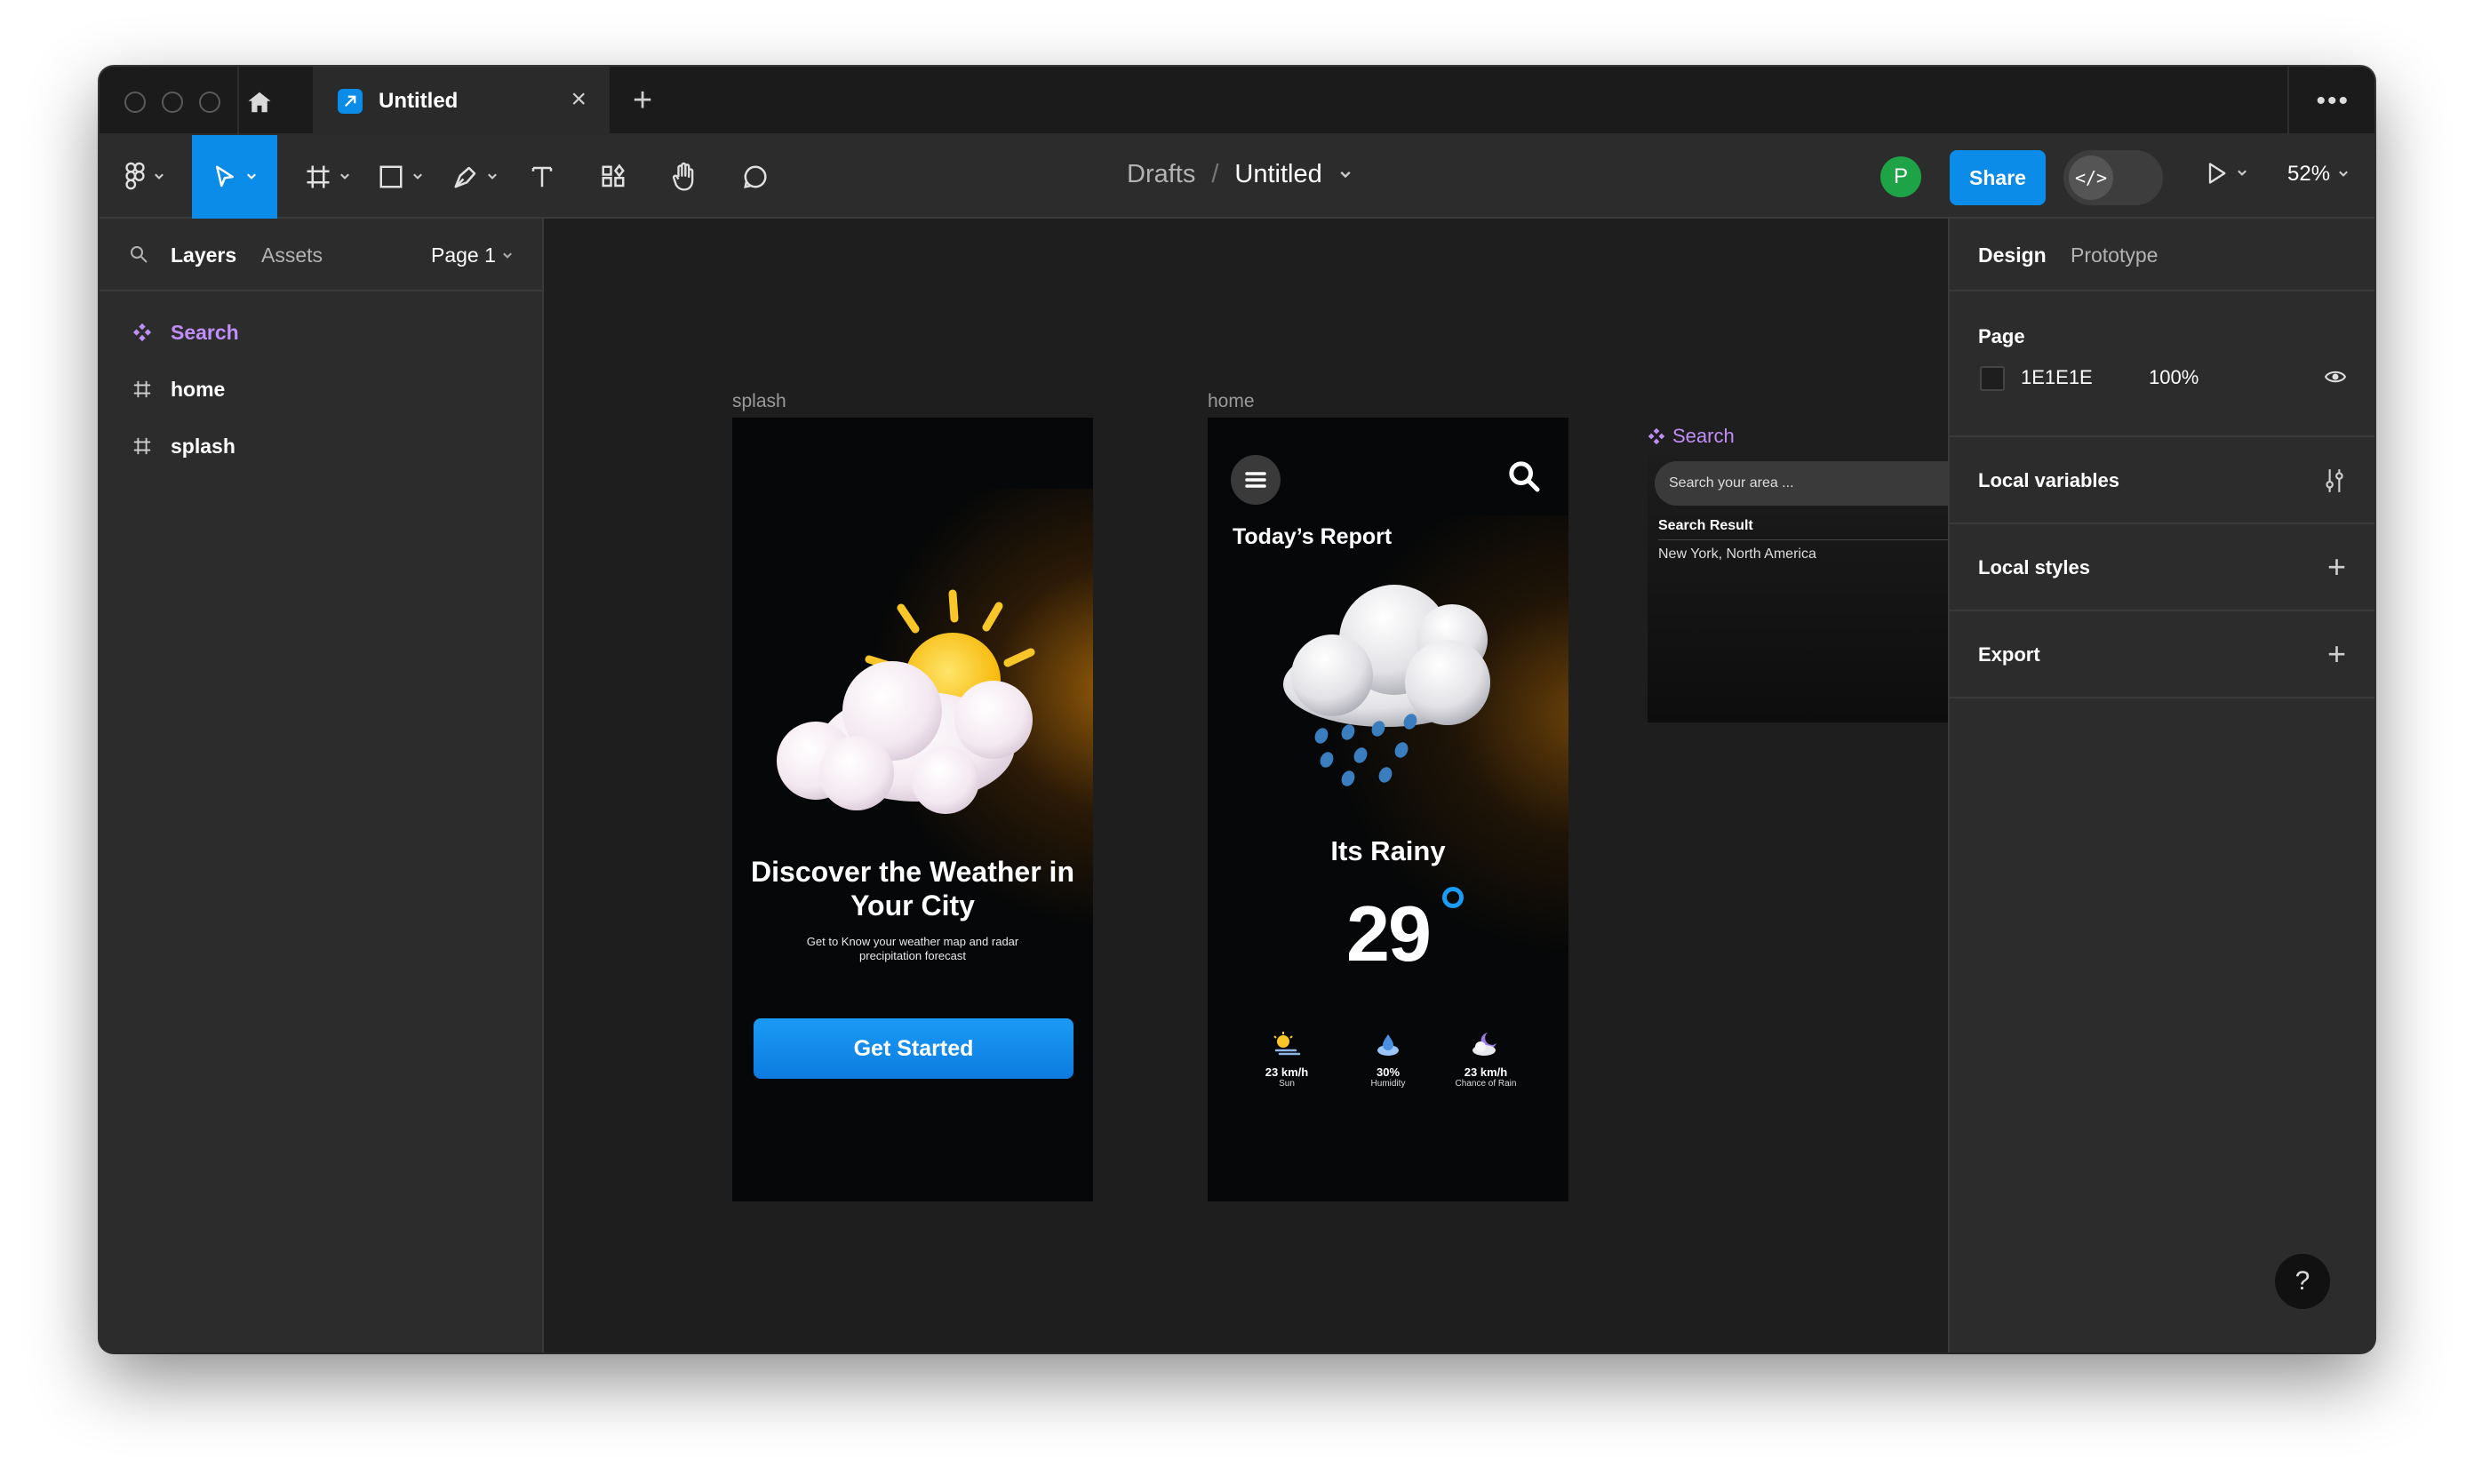 This screenshot has height=1484, width=2474. I want to click on search-result-item: New York, North America, so click(1737, 554).